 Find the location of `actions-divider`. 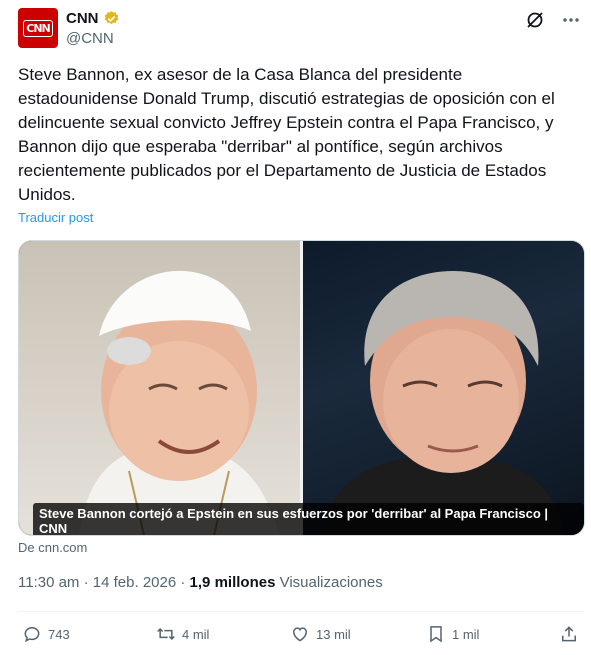

actions-divider is located at coordinates (300, 611).